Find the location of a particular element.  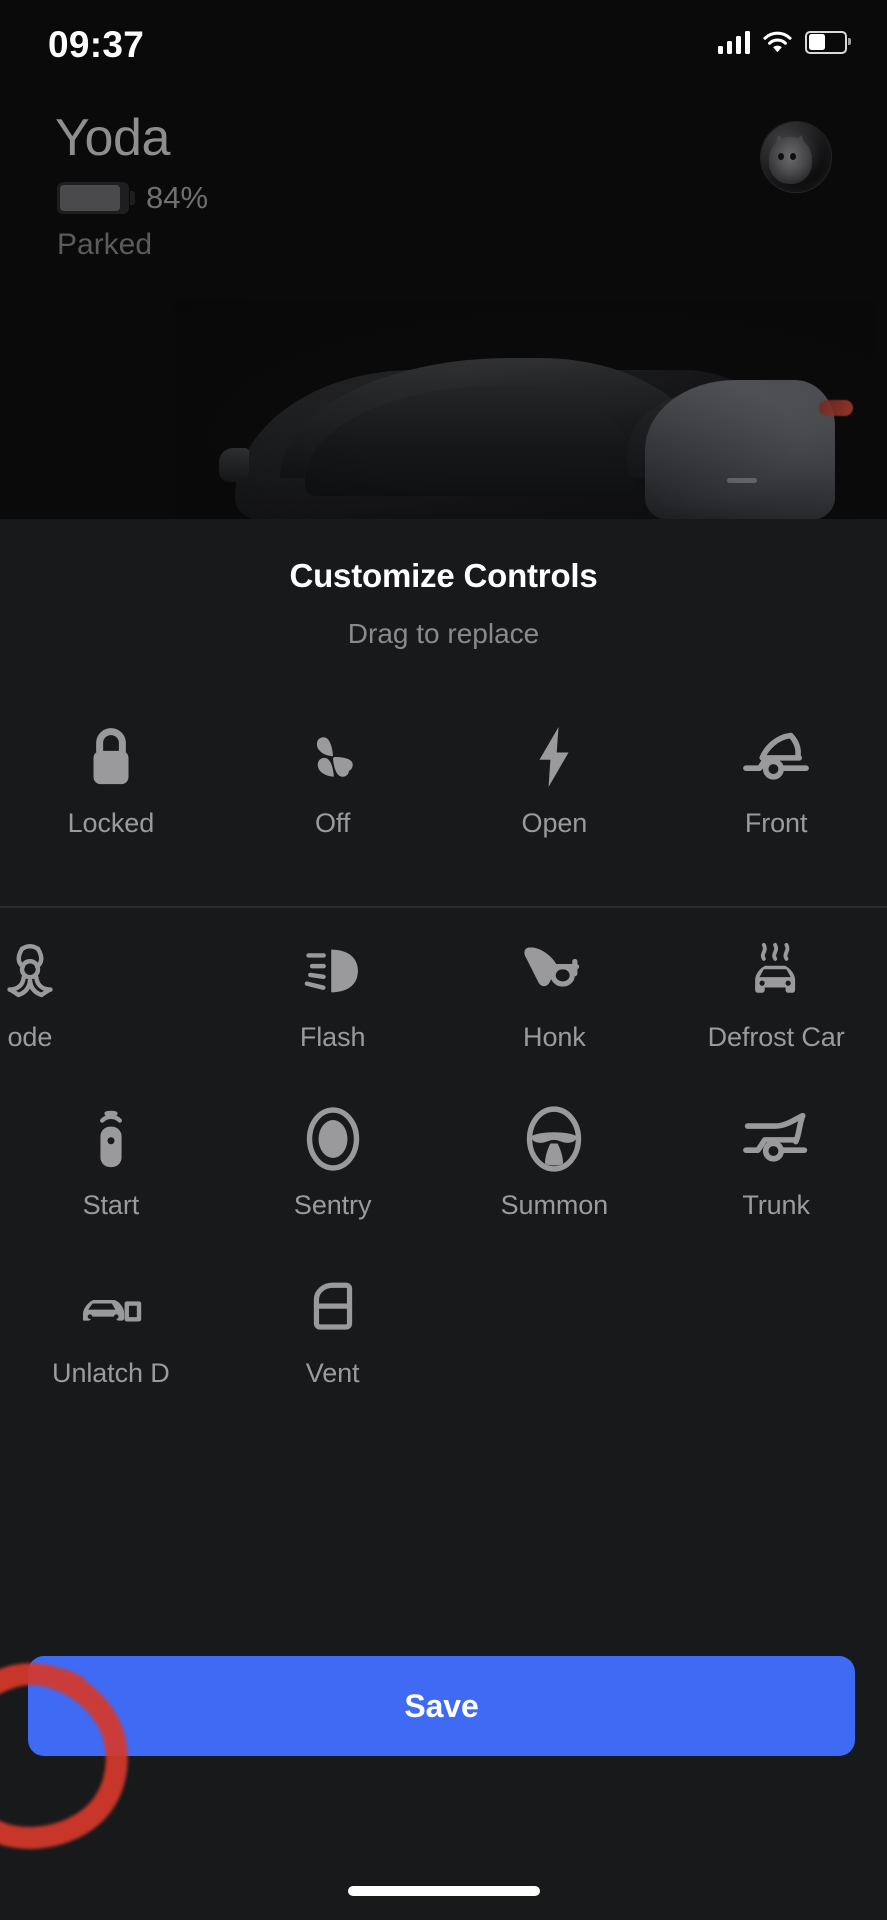

car-image is located at coordinates (525, 410).